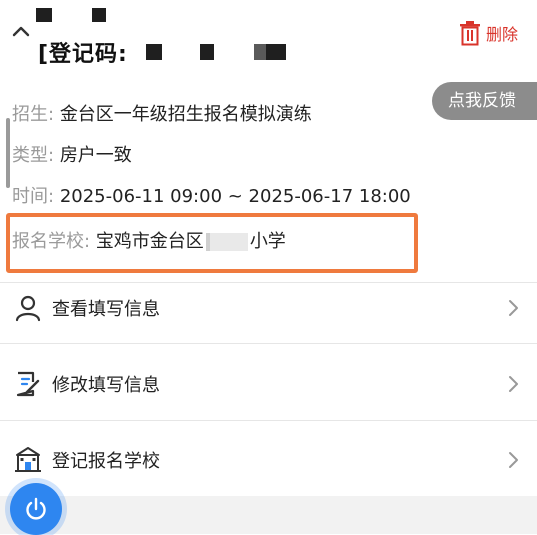 Image resolution: width=537 pixels, height=535 pixels. Describe the element at coordinates (268, 308) in the screenshot. I see `menu-item-view-info: 查看填写信息` at that location.